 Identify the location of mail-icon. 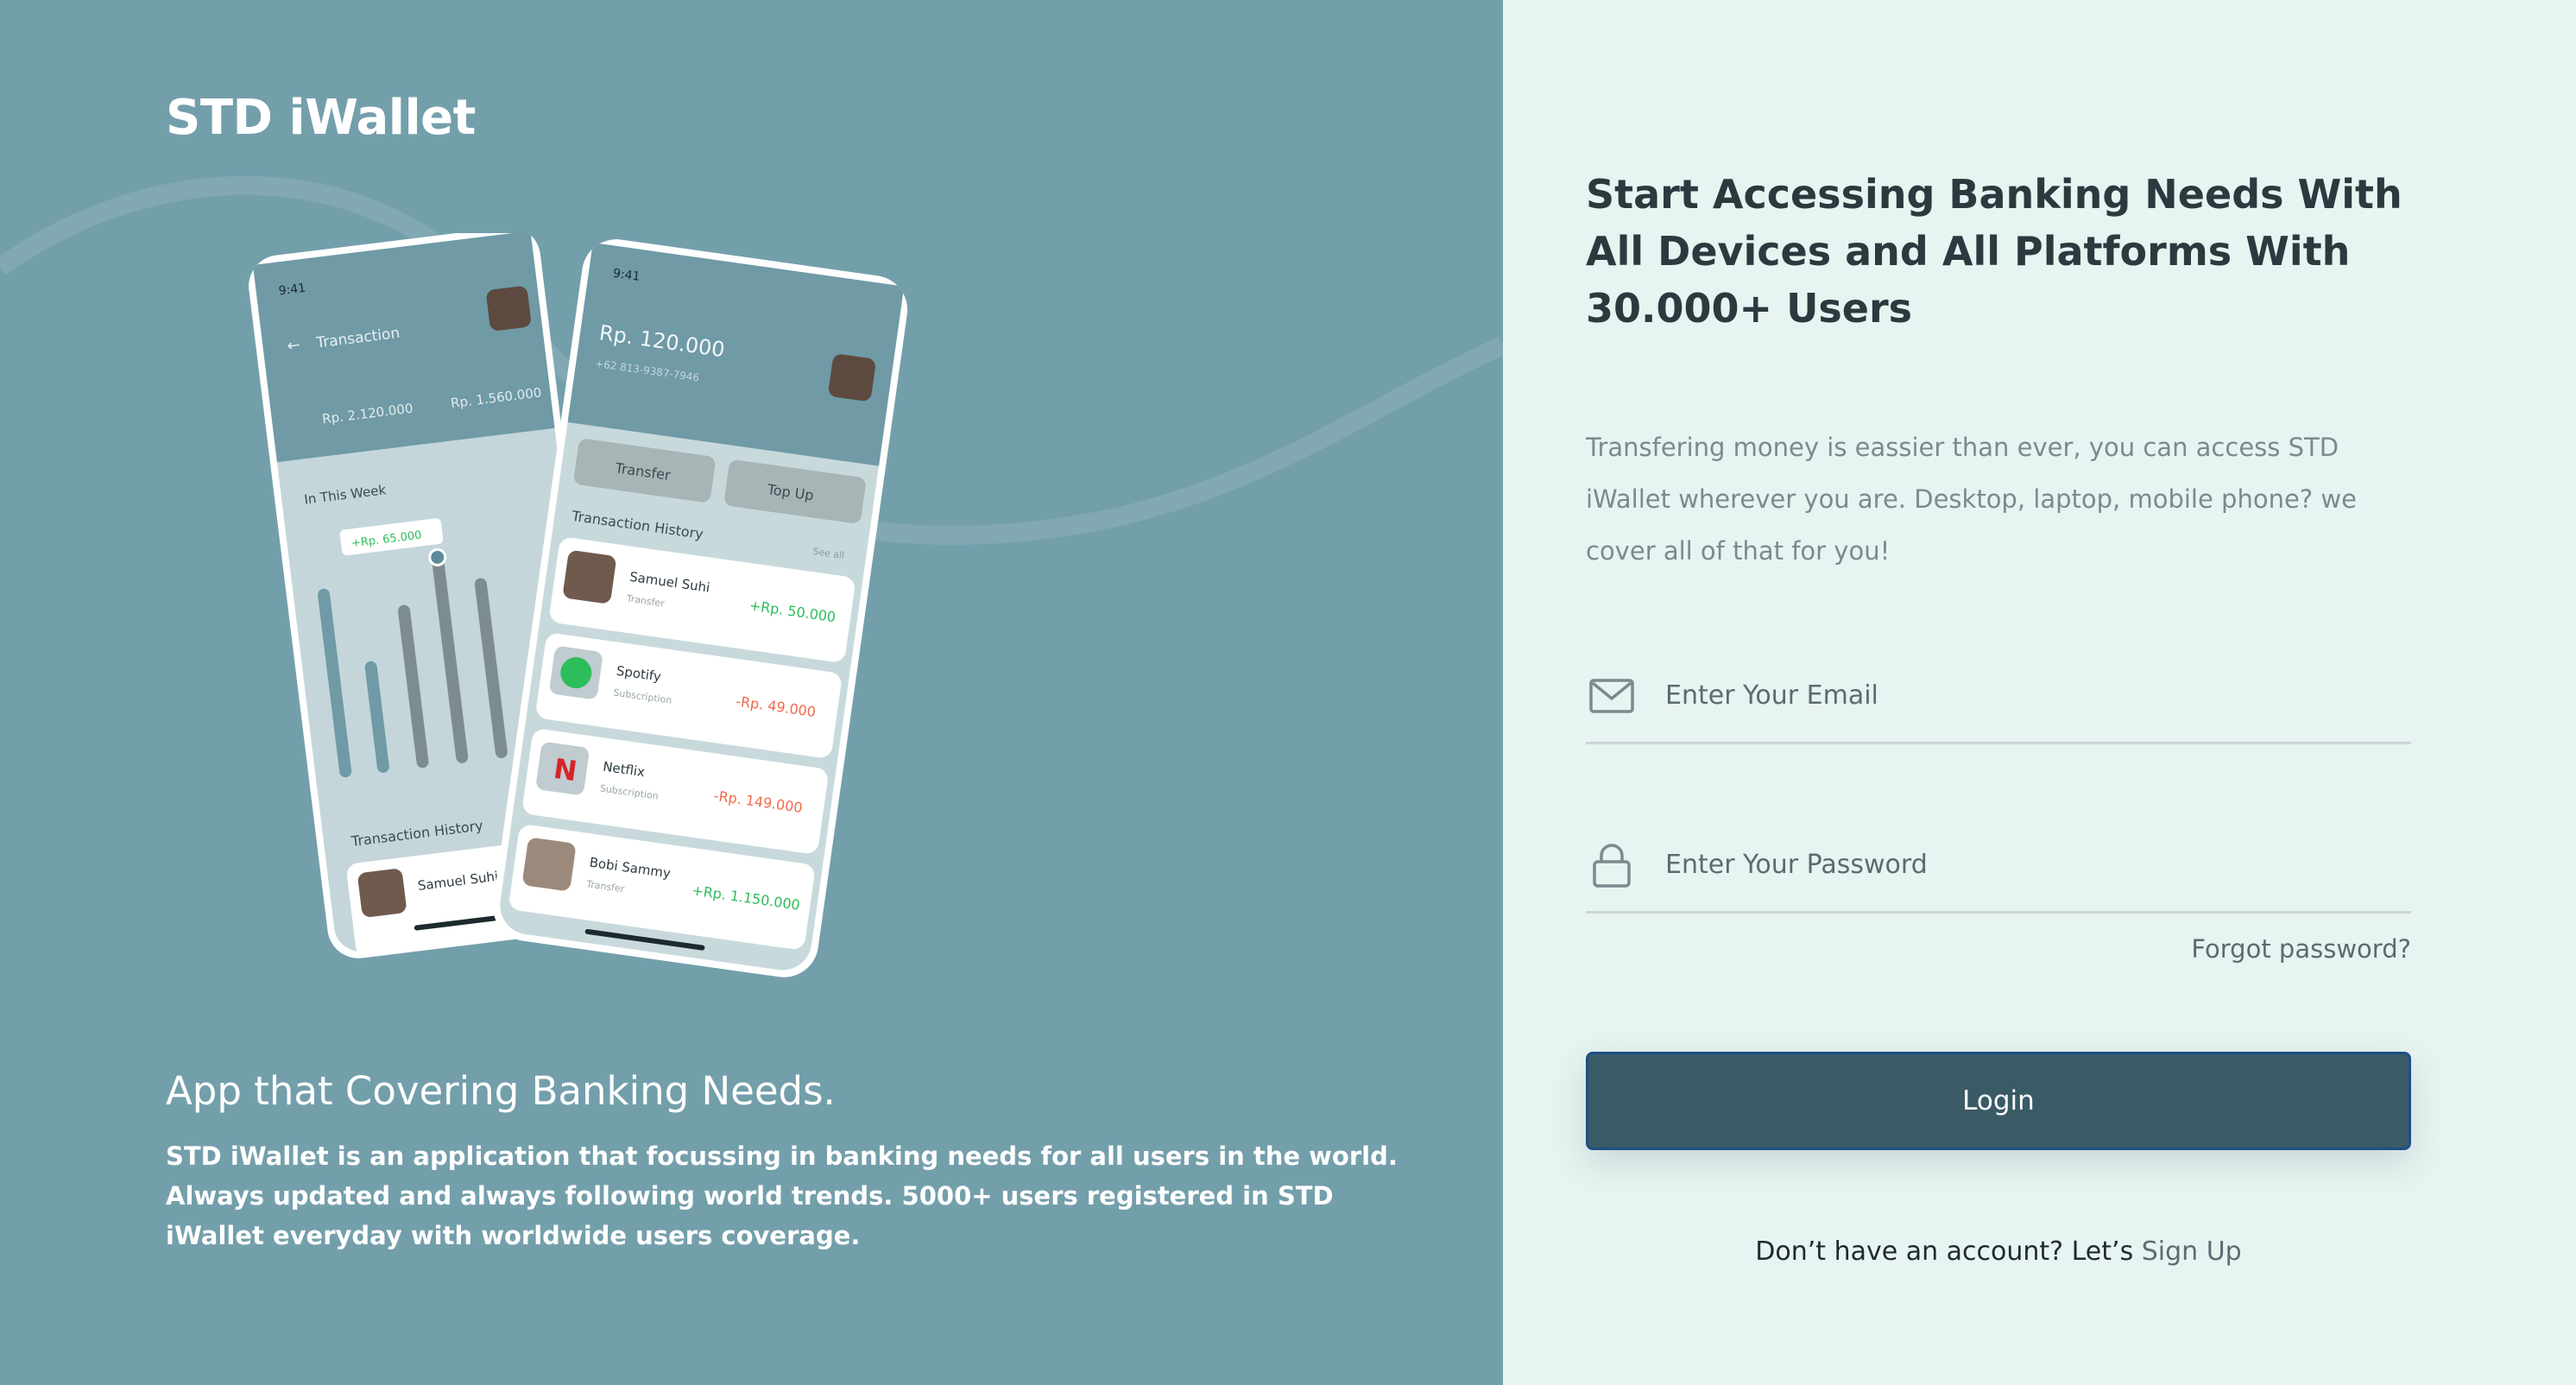
(1611, 695).